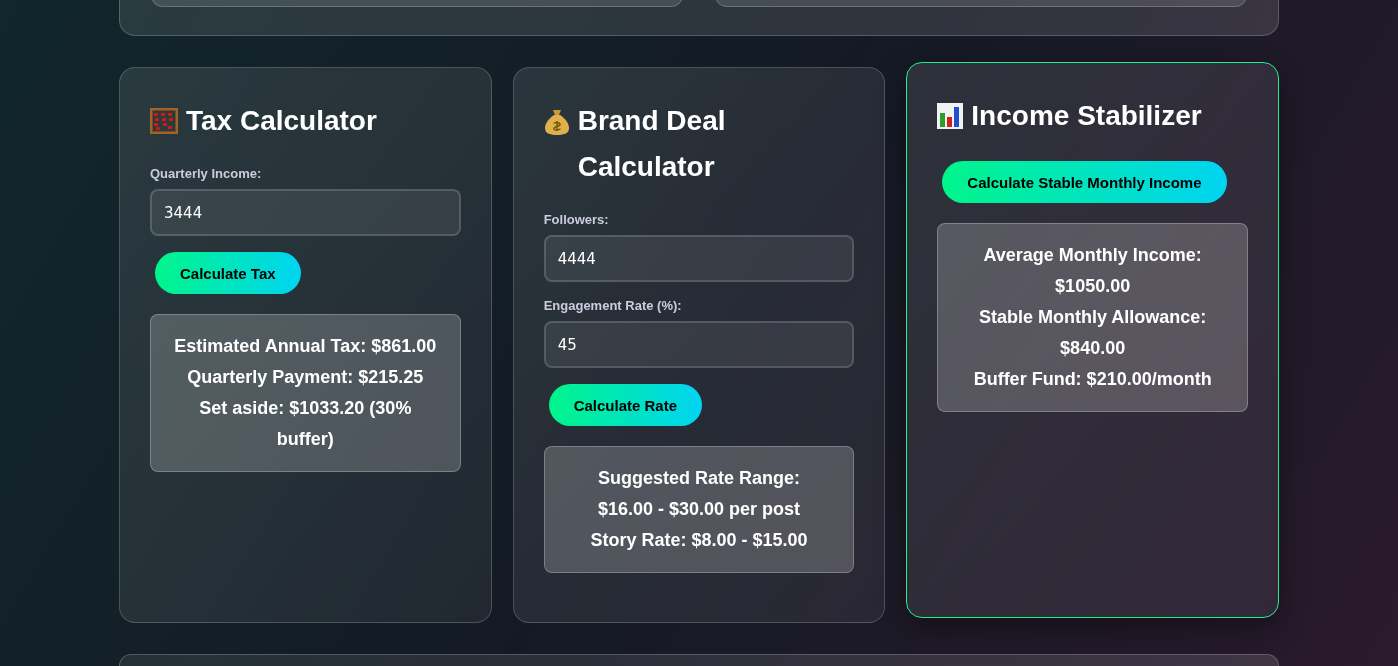 This screenshot has height=666, width=1398. What do you see at coordinates (164, 121) in the screenshot?
I see `abacus-icon` at bounding box center [164, 121].